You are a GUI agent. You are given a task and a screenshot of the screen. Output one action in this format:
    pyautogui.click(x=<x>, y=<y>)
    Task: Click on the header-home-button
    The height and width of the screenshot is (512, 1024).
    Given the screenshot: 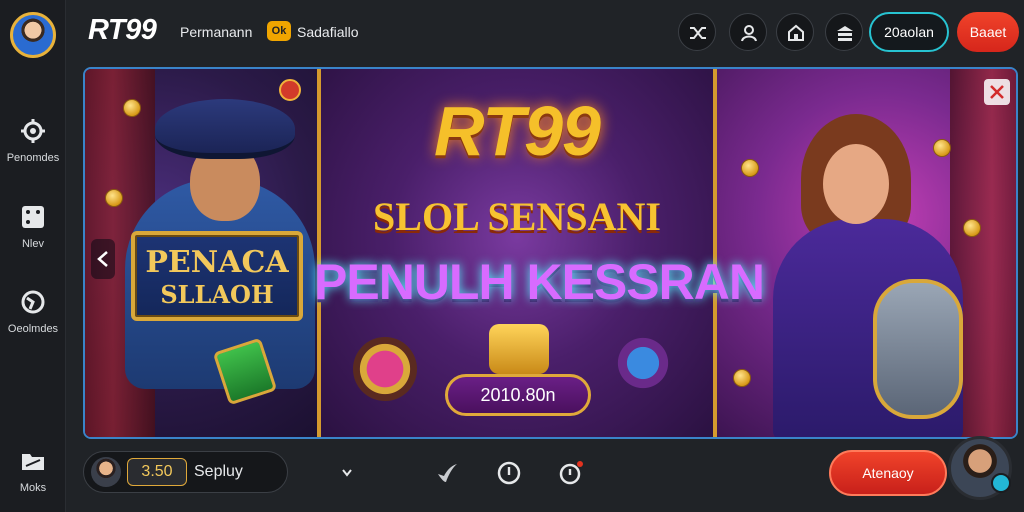 What is the action you would take?
    pyautogui.click(x=795, y=32)
    